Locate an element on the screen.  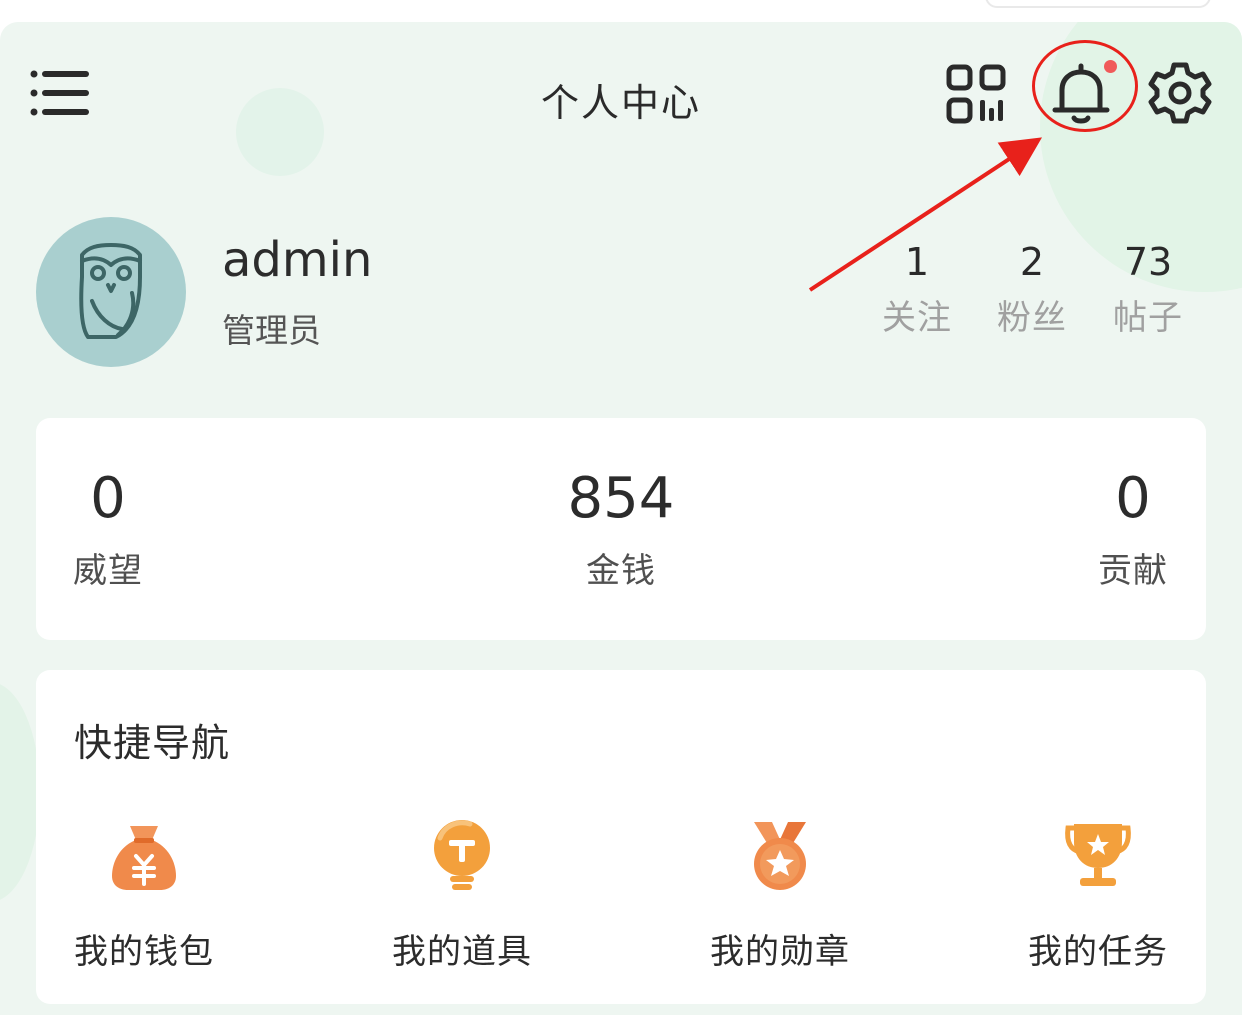
wealth-label: 贡献 is located at coordinates (1133, 571).